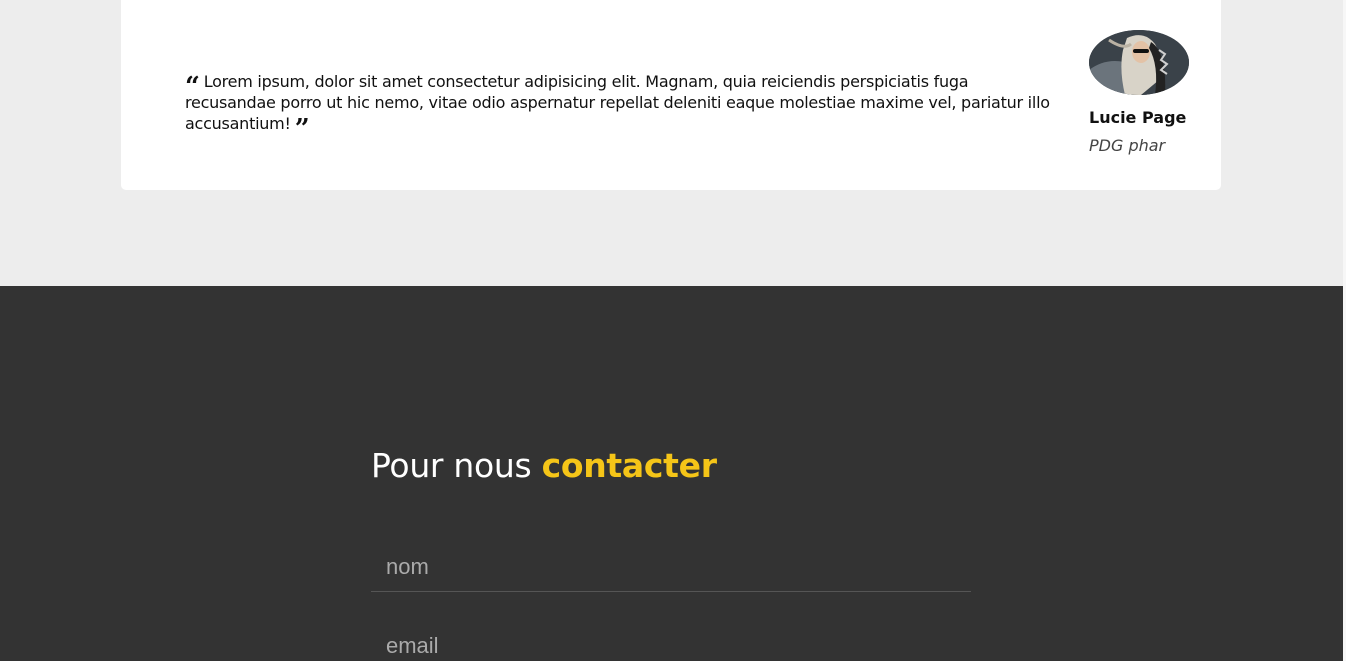 This screenshot has width=1346, height=661. I want to click on testimonial-author: Lucie Page PDG phar, so click(1149, 92).